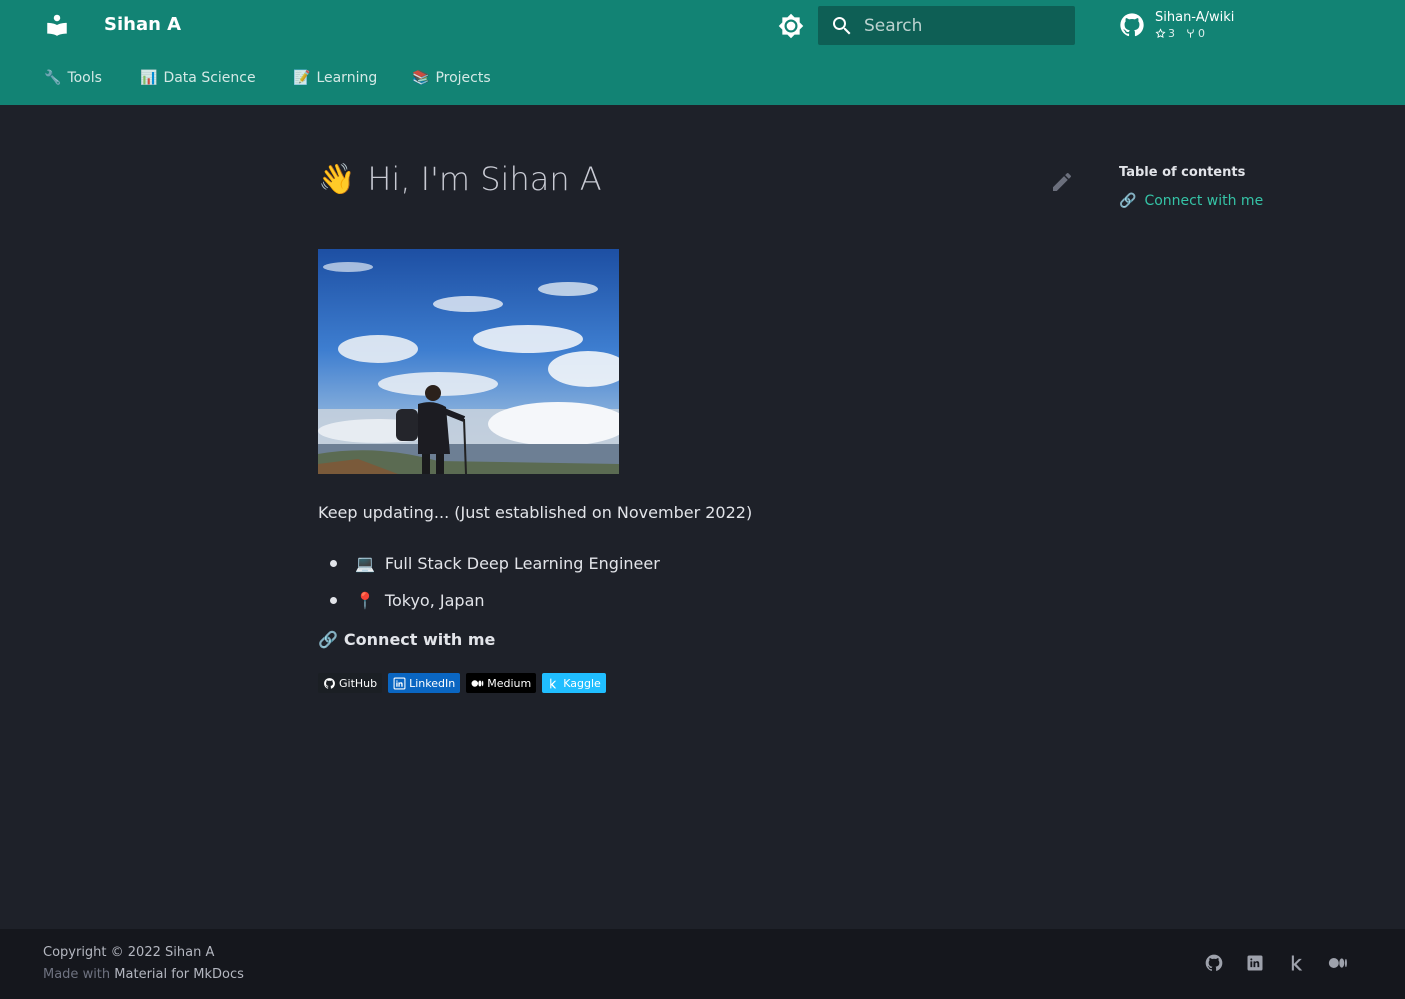 The height and width of the screenshot is (999, 1405). Describe the element at coordinates (463, 78) in the screenshot. I see `tab-label: Projects` at that location.